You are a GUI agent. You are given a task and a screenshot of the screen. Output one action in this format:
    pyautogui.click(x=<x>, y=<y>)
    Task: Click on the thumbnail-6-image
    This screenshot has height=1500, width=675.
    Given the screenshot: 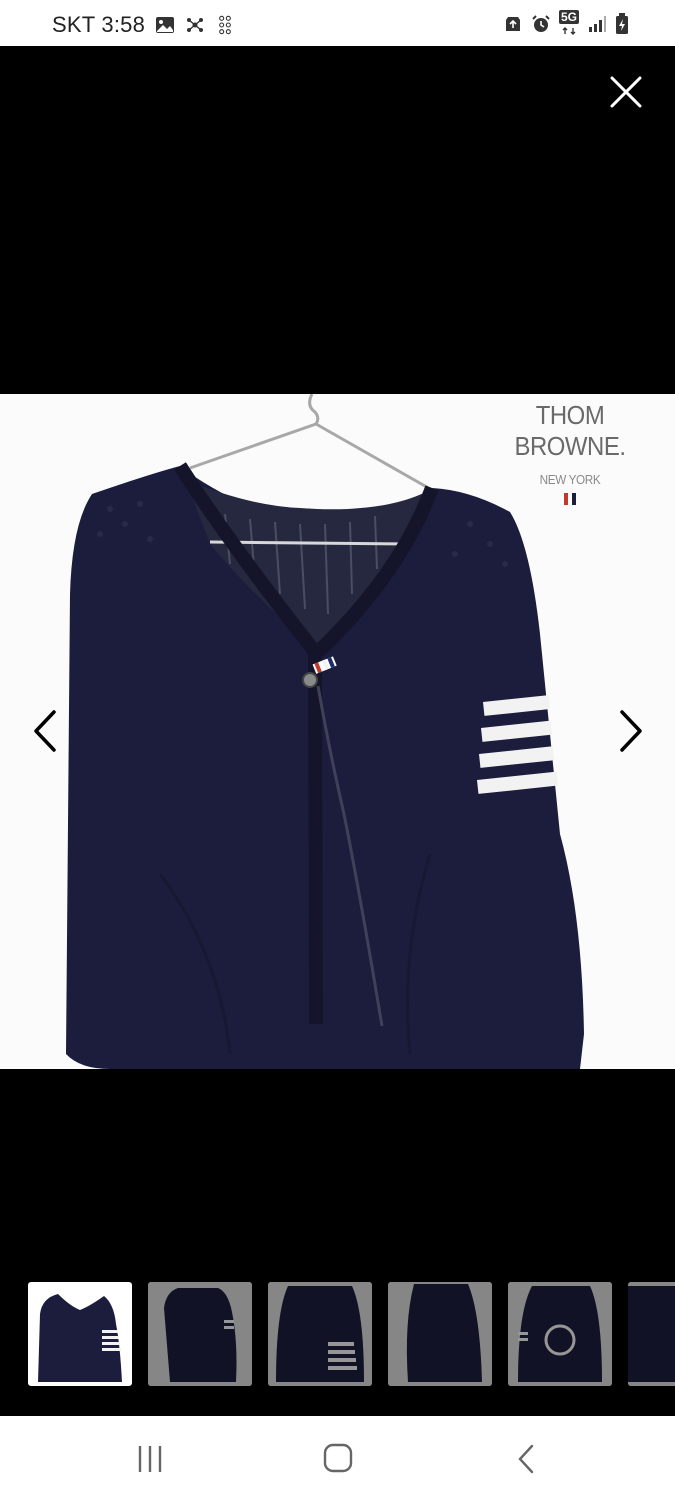 What is the action you would take?
    pyautogui.click(x=651, y=1334)
    